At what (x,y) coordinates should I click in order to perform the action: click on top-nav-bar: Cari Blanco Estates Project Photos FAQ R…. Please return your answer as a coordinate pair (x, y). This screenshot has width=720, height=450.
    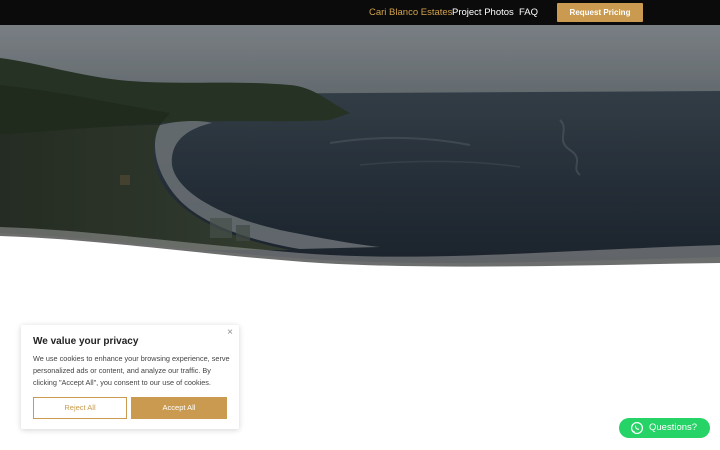
    Looking at the image, I should click on (360, 12).